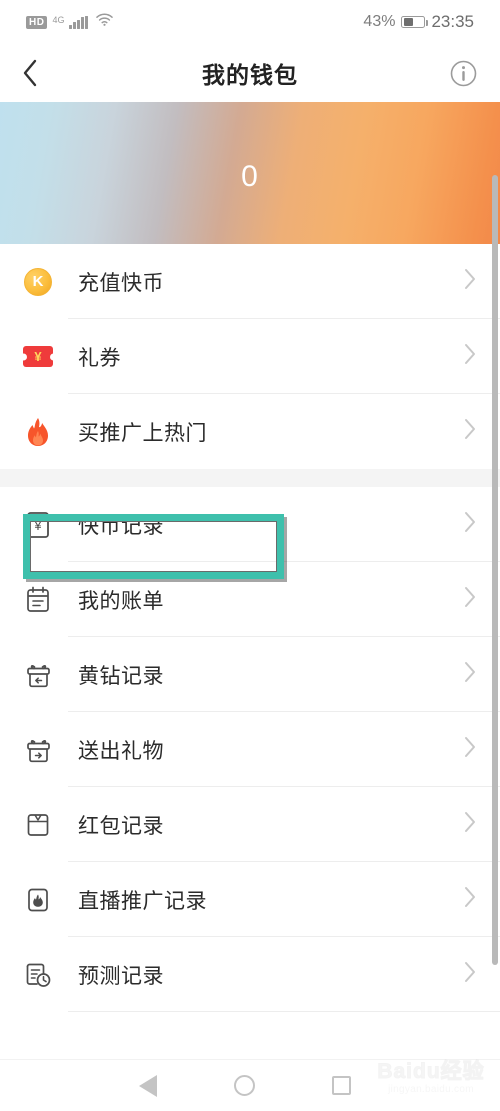  What do you see at coordinates (250, 22) in the screenshot?
I see `status-bar: HD 4G 43% 23:35` at bounding box center [250, 22].